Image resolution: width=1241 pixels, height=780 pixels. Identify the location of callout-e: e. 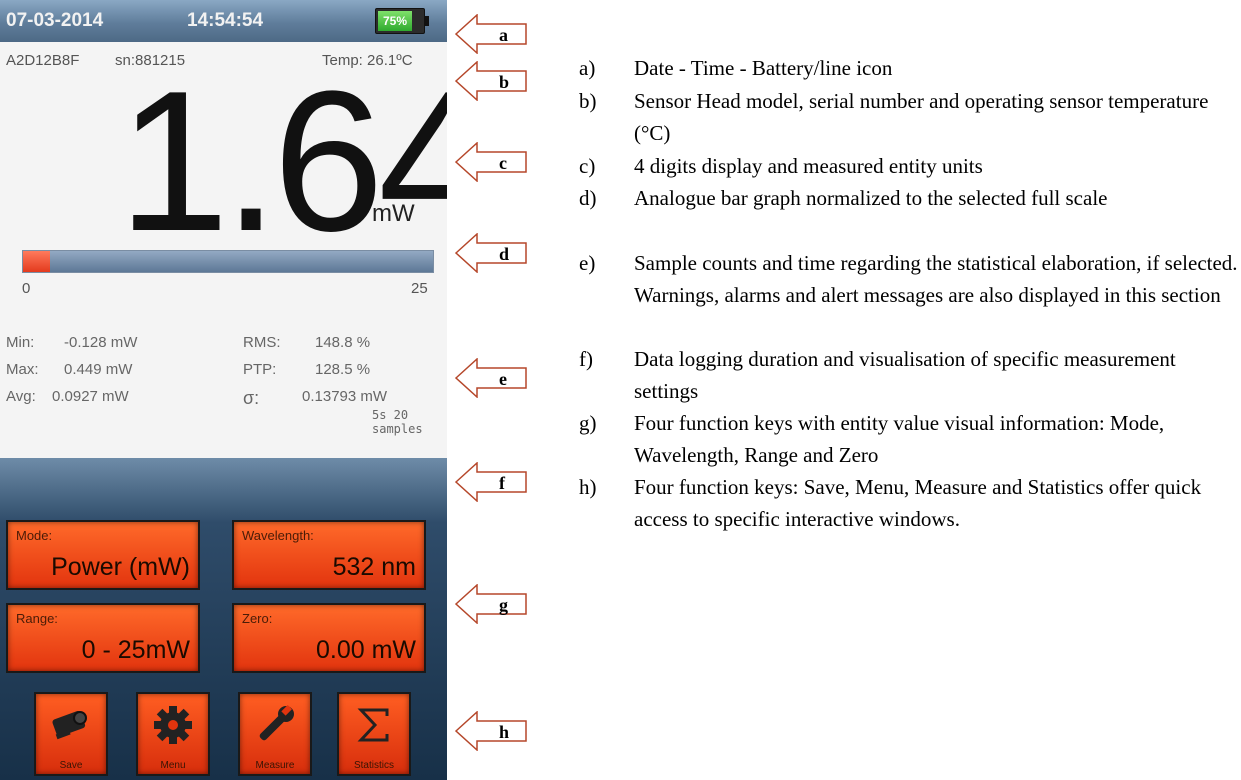
(490, 378).